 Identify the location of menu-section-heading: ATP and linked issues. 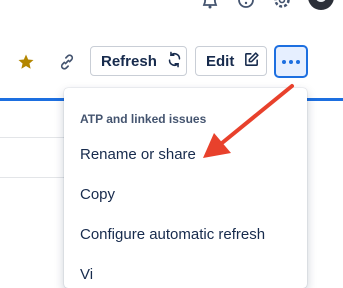
(143, 119).